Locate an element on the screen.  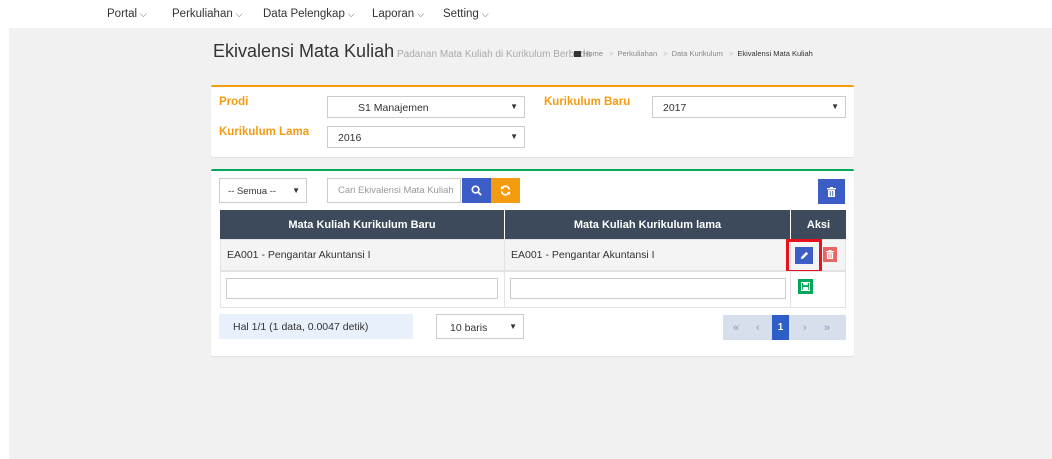
search-input: Cari Ekivalensi Mata Kuliah is located at coordinates (394, 190).